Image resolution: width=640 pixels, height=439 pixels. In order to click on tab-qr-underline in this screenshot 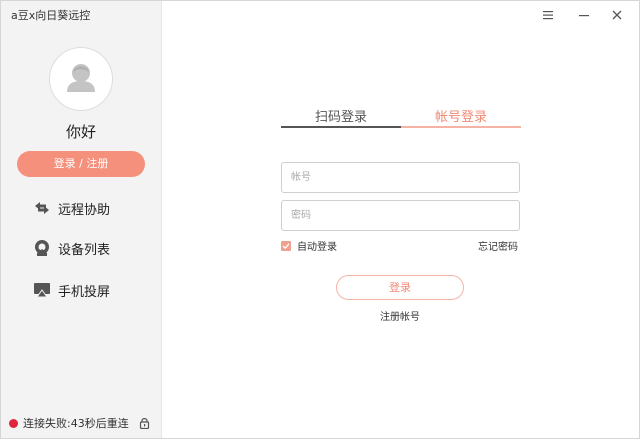, I will do `click(341, 127)`.